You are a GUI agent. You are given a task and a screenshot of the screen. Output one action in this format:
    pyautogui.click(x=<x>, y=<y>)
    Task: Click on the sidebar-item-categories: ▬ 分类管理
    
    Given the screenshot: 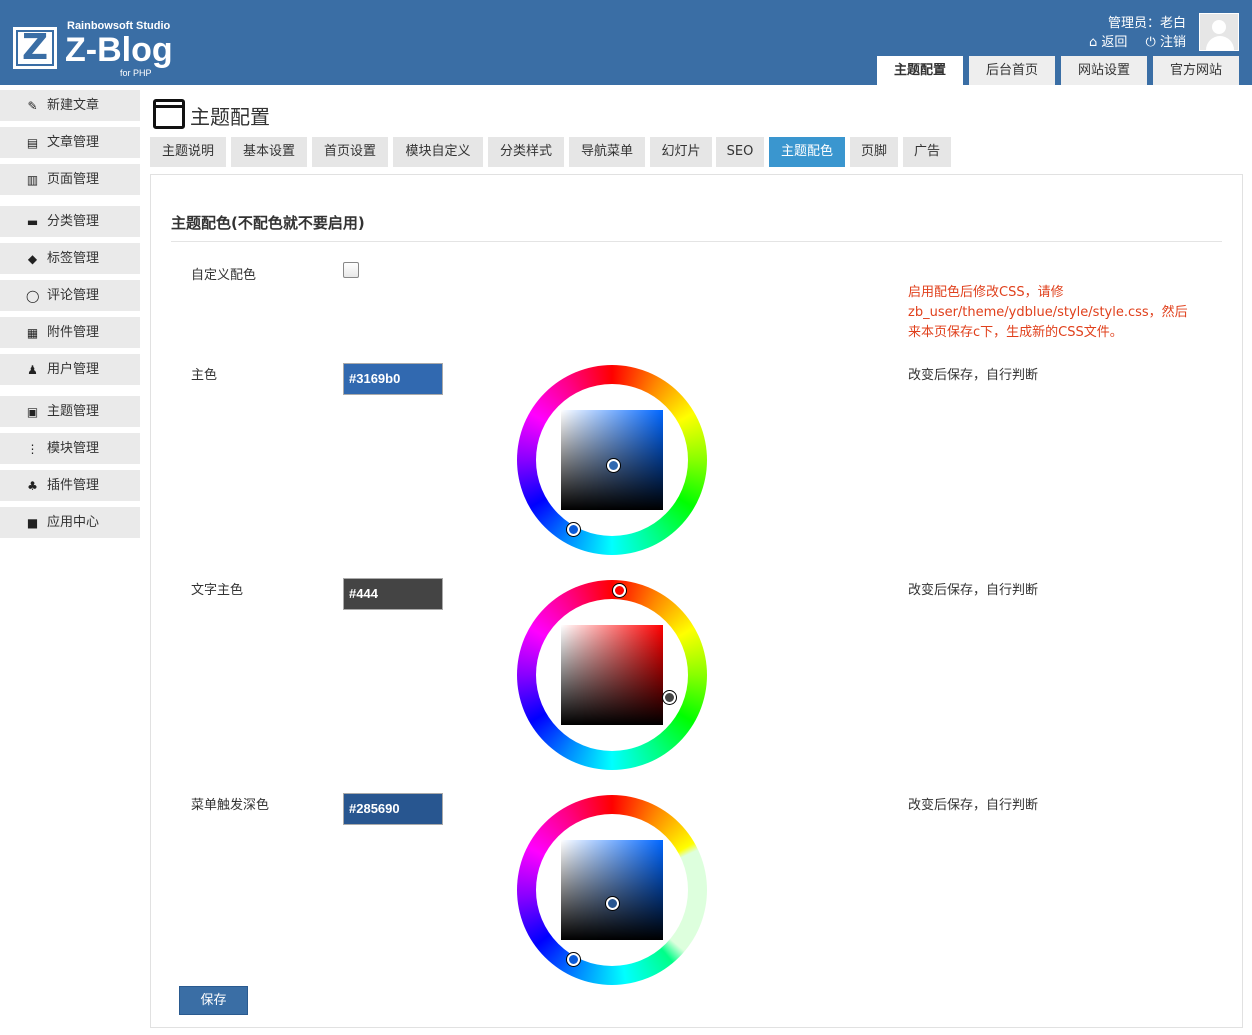 What is the action you would take?
    pyautogui.click(x=70, y=222)
    